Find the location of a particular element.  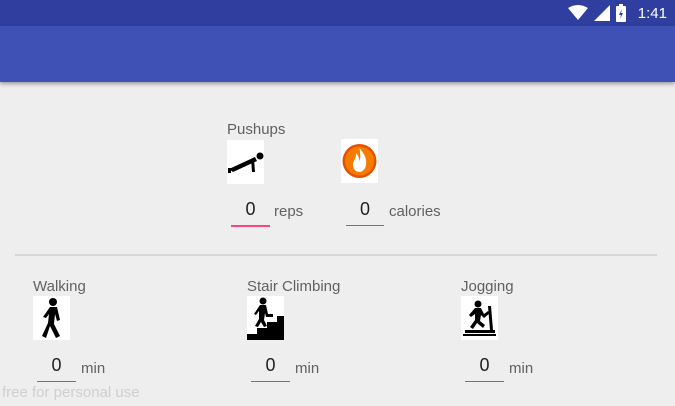

status-icons: 1:41 is located at coordinates (617, 13).